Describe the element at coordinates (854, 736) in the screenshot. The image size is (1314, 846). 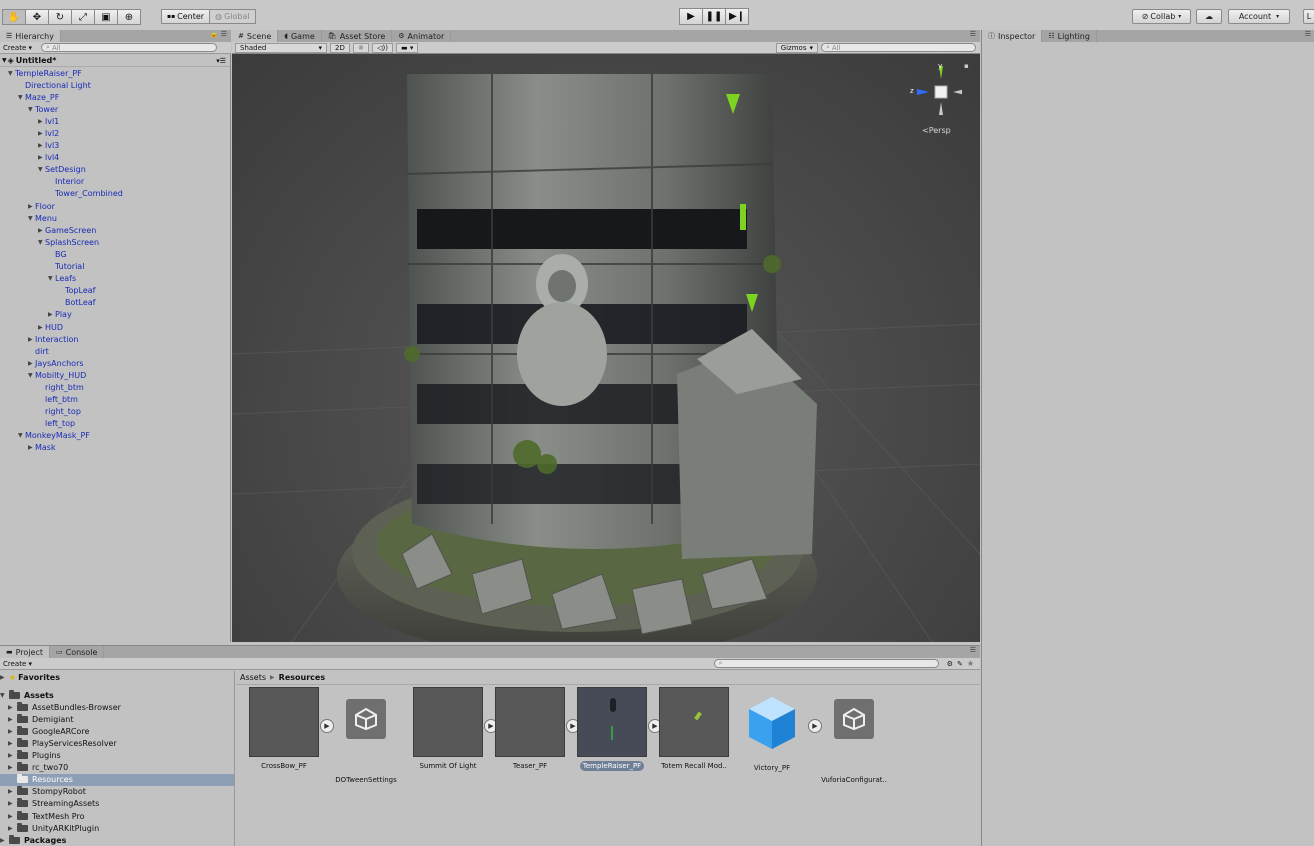
I see `asset-item: VuforiaConfigurat..` at that location.